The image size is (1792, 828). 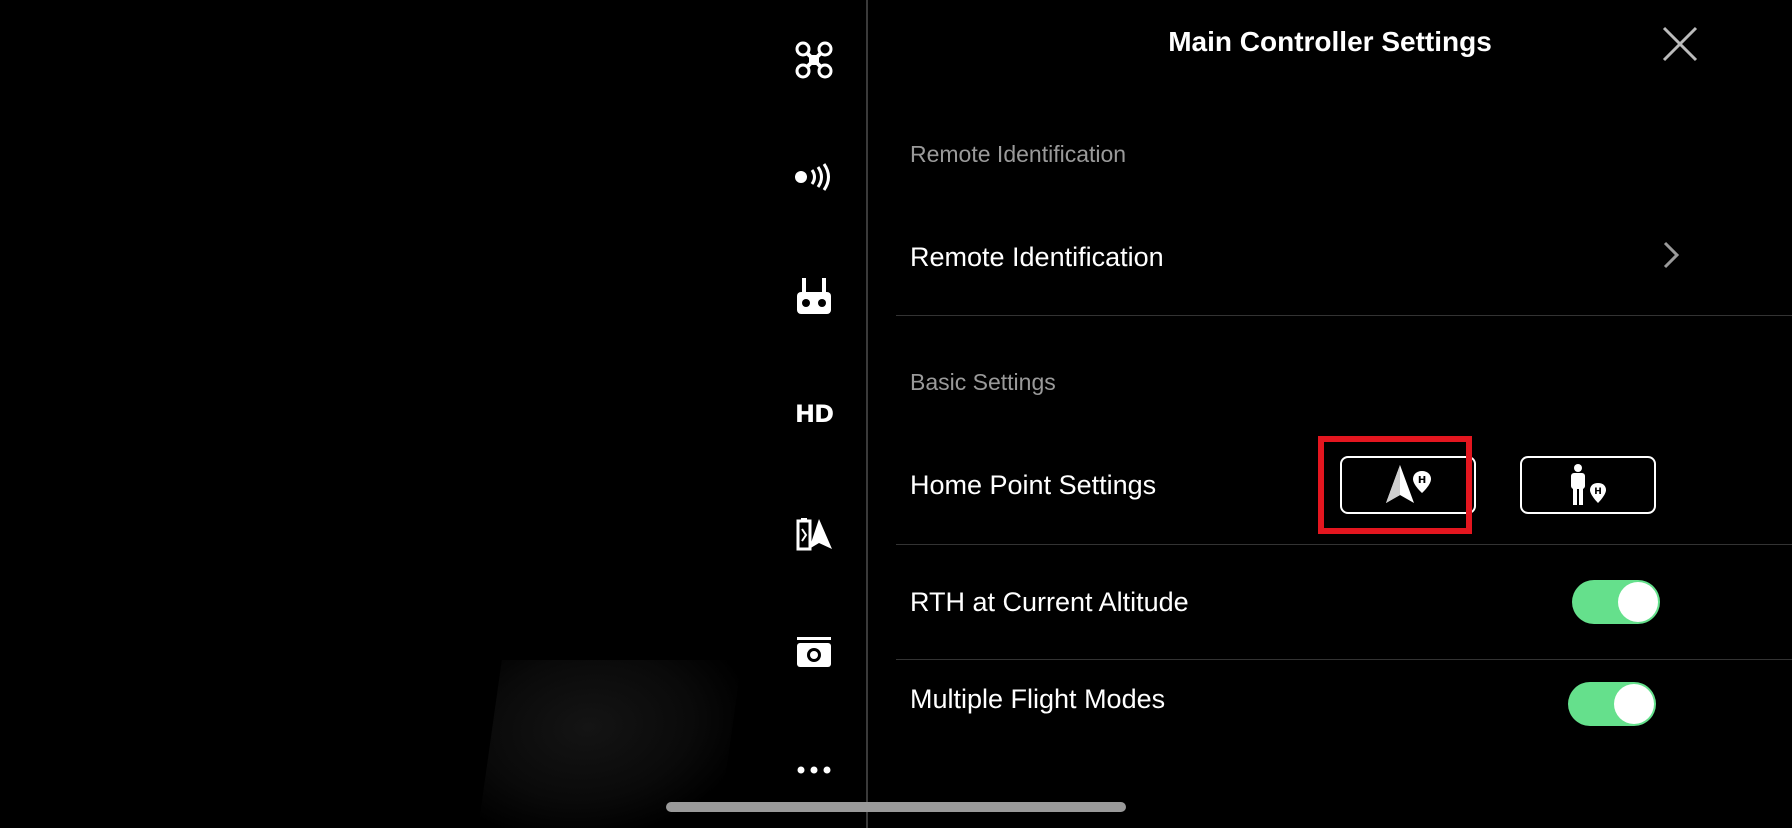 I want to click on settings-sidebar: HD, so click(x=814, y=414).